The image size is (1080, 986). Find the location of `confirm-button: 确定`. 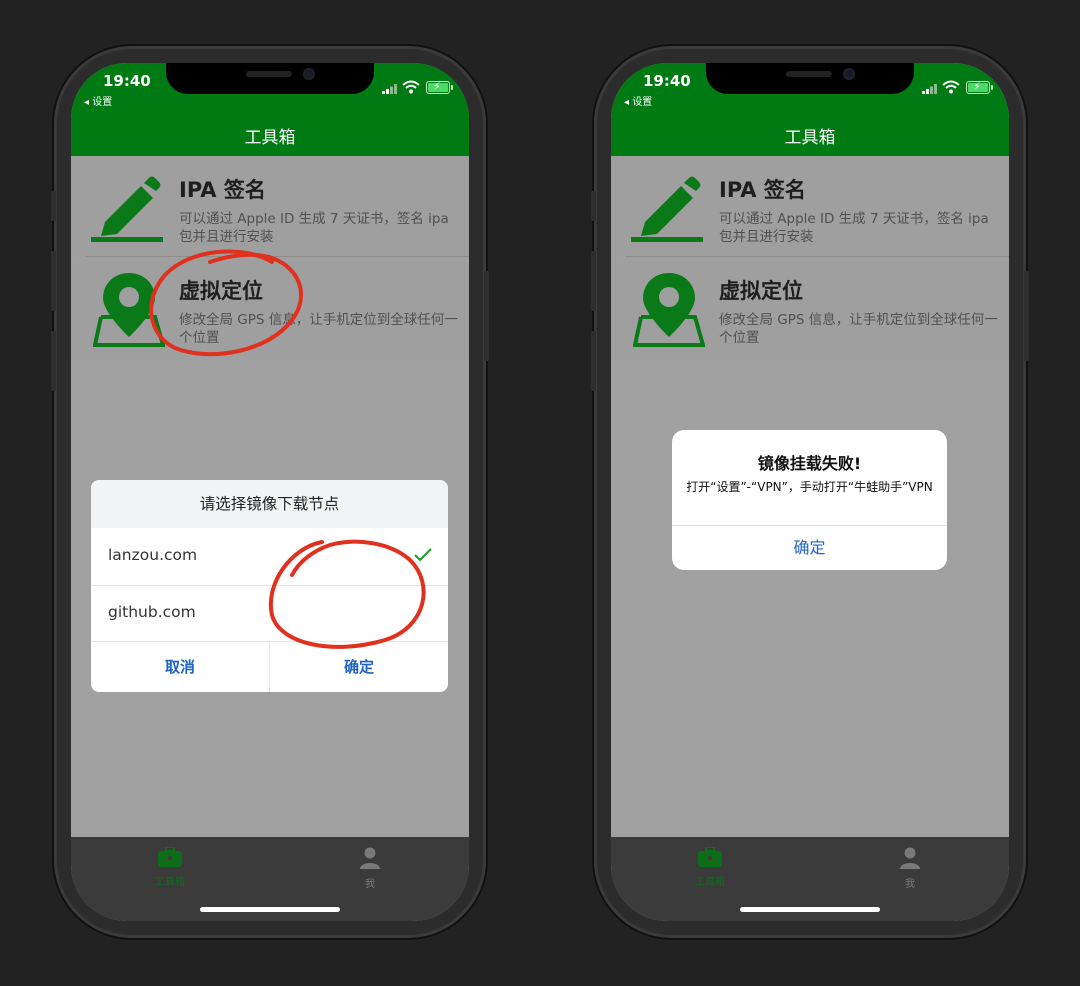

confirm-button: 确定 is located at coordinates (359, 667).